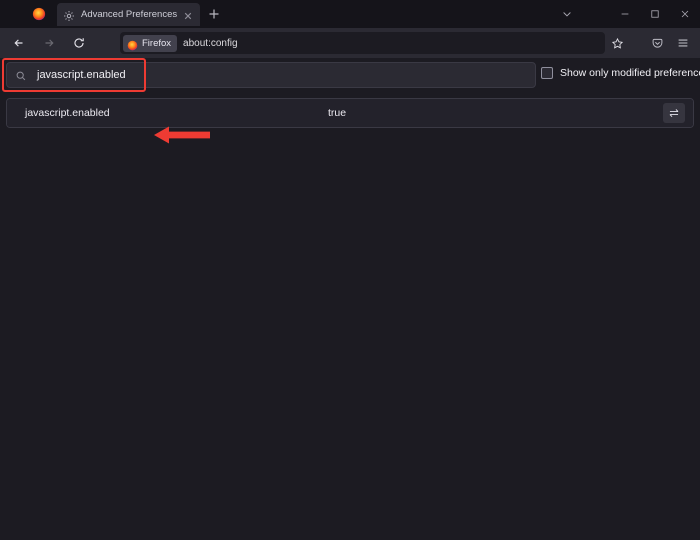  I want to click on show-modified-checkbox, so click(547, 73).